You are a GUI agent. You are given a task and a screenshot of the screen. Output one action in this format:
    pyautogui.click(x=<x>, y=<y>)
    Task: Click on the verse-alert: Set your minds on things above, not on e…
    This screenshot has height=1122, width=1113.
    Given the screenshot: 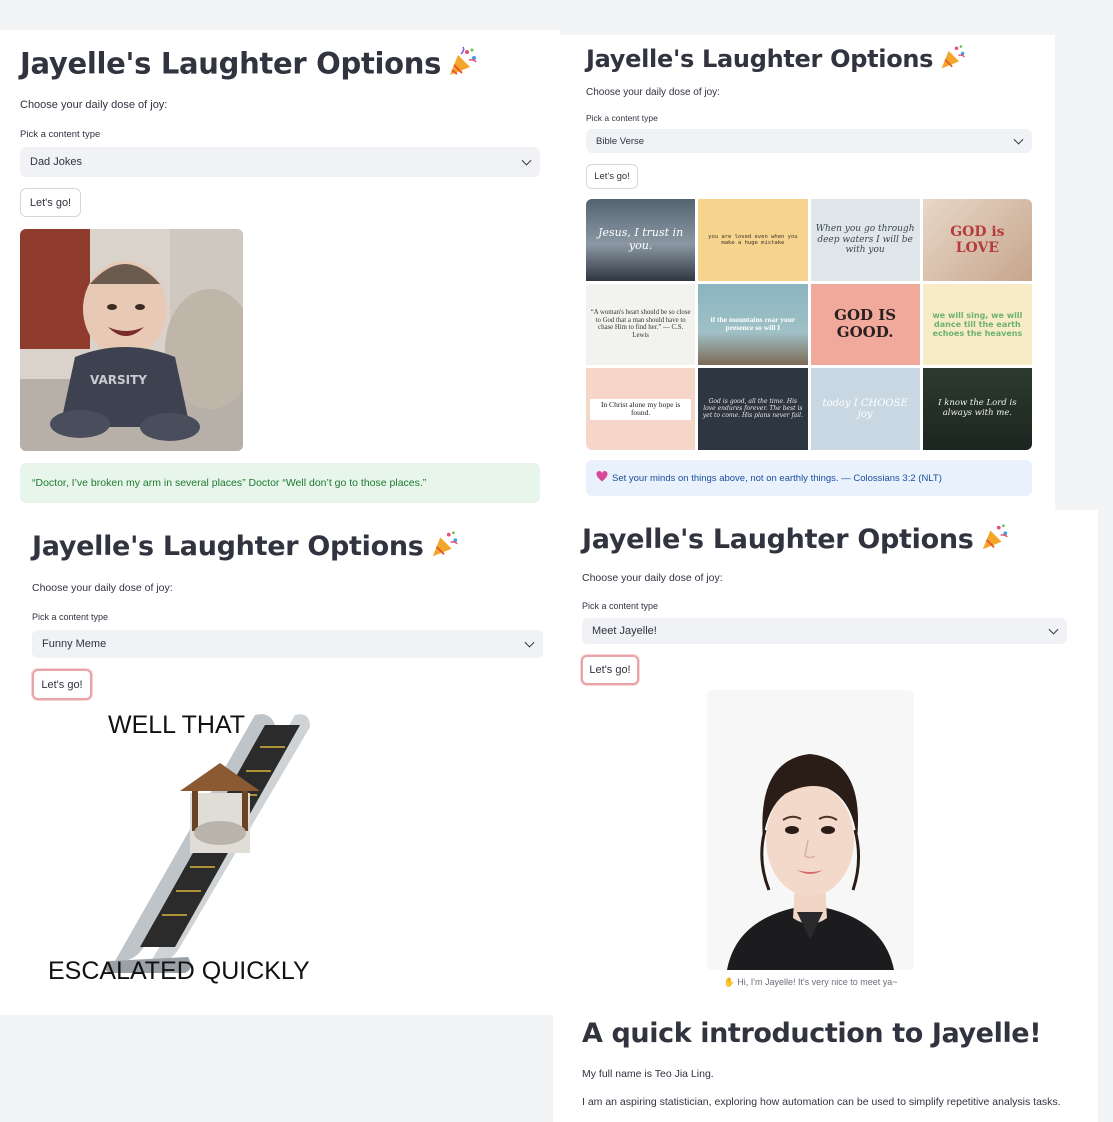 What is the action you would take?
    pyautogui.click(x=809, y=478)
    